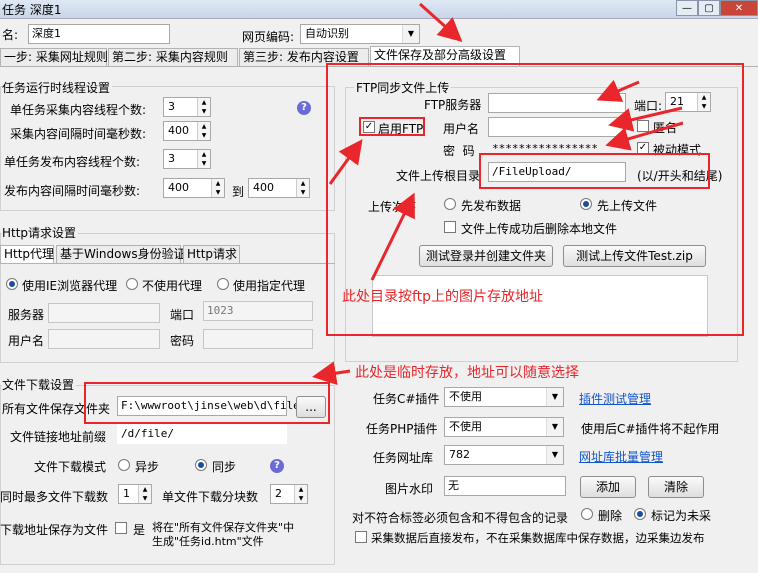 The image size is (758, 573). I want to click on arrow-to-tab, so click(440, 22).